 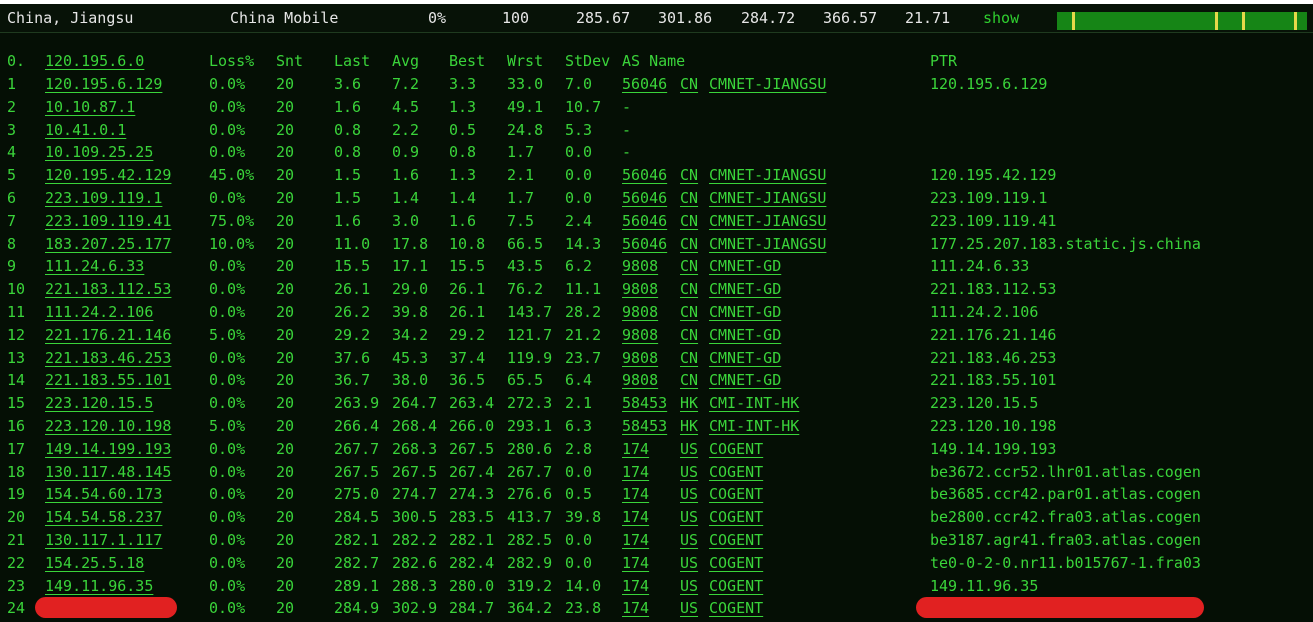 I want to click on cell-best: 283.5, so click(x=472, y=517).